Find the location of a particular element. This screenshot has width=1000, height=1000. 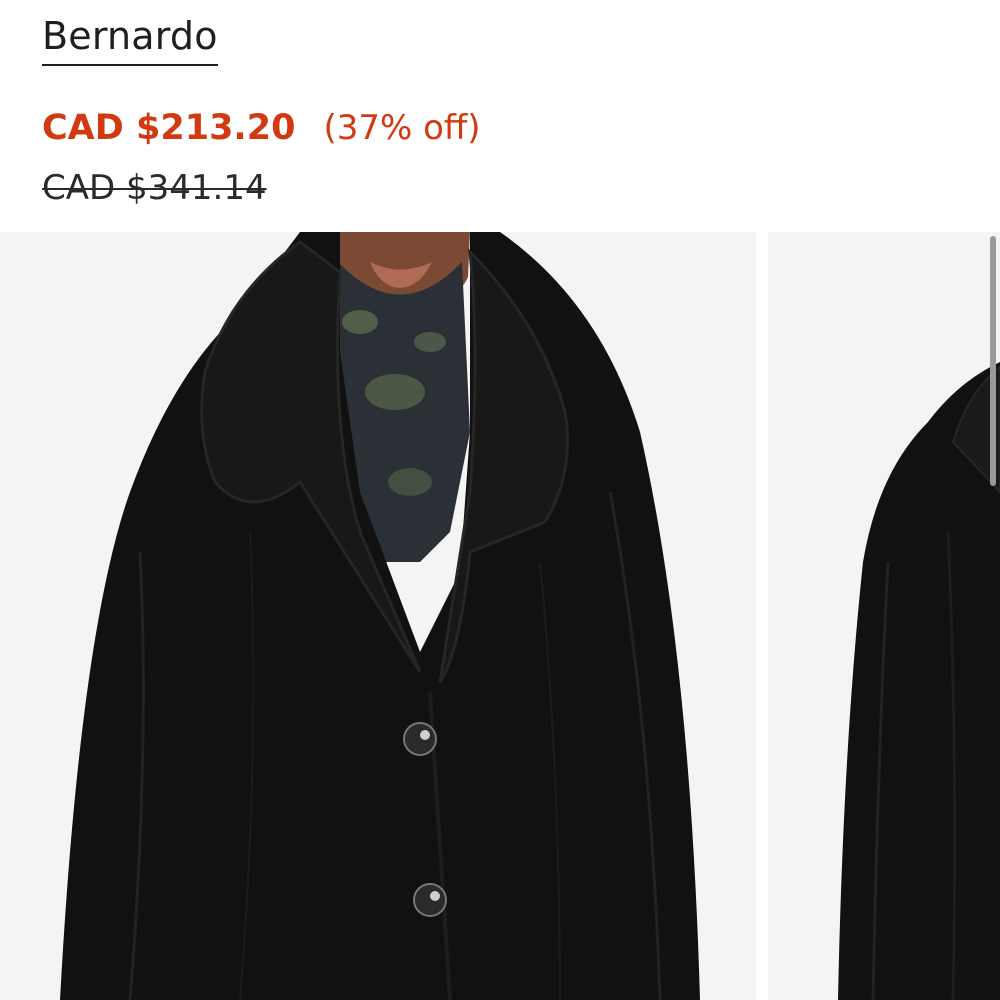

price-row: CAD $213.20 (37% off) is located at coordinates (261, 128).